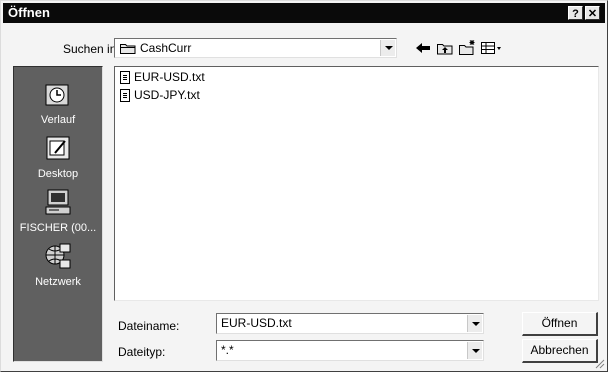 The width and height of the screenshot is (608, 372). What do you see at coordinates (350, 350) in the screenshot?
I see `filetype-dropdown: *.*` at bounding box center [350, 350].